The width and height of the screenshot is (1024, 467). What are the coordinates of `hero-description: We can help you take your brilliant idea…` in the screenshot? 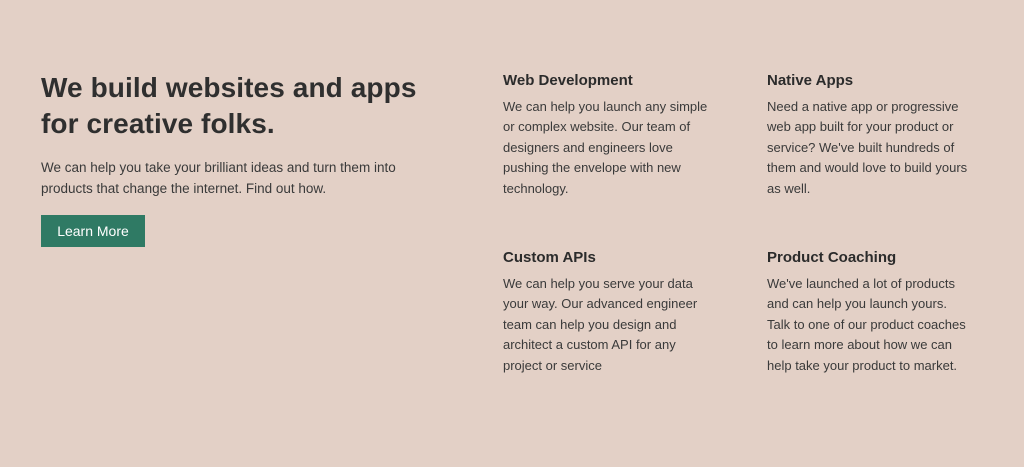 It's located at (218, 178).